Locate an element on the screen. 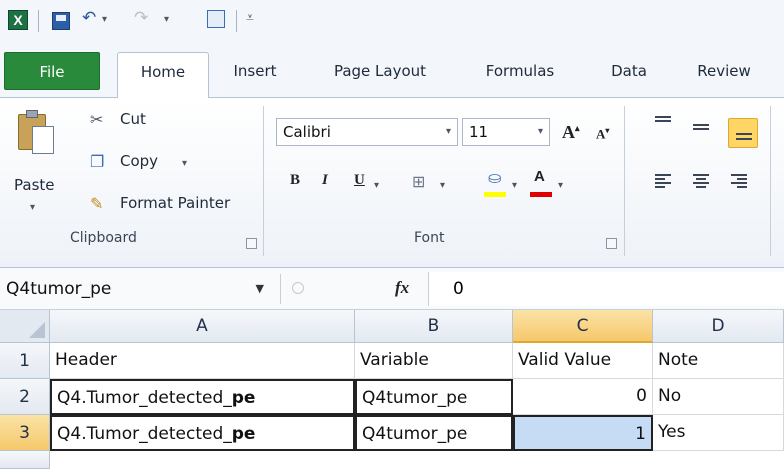 Image resolution: width=784 pixels, height=469 pixels. row-header-3: 3 is located at coordinates (25, 433).